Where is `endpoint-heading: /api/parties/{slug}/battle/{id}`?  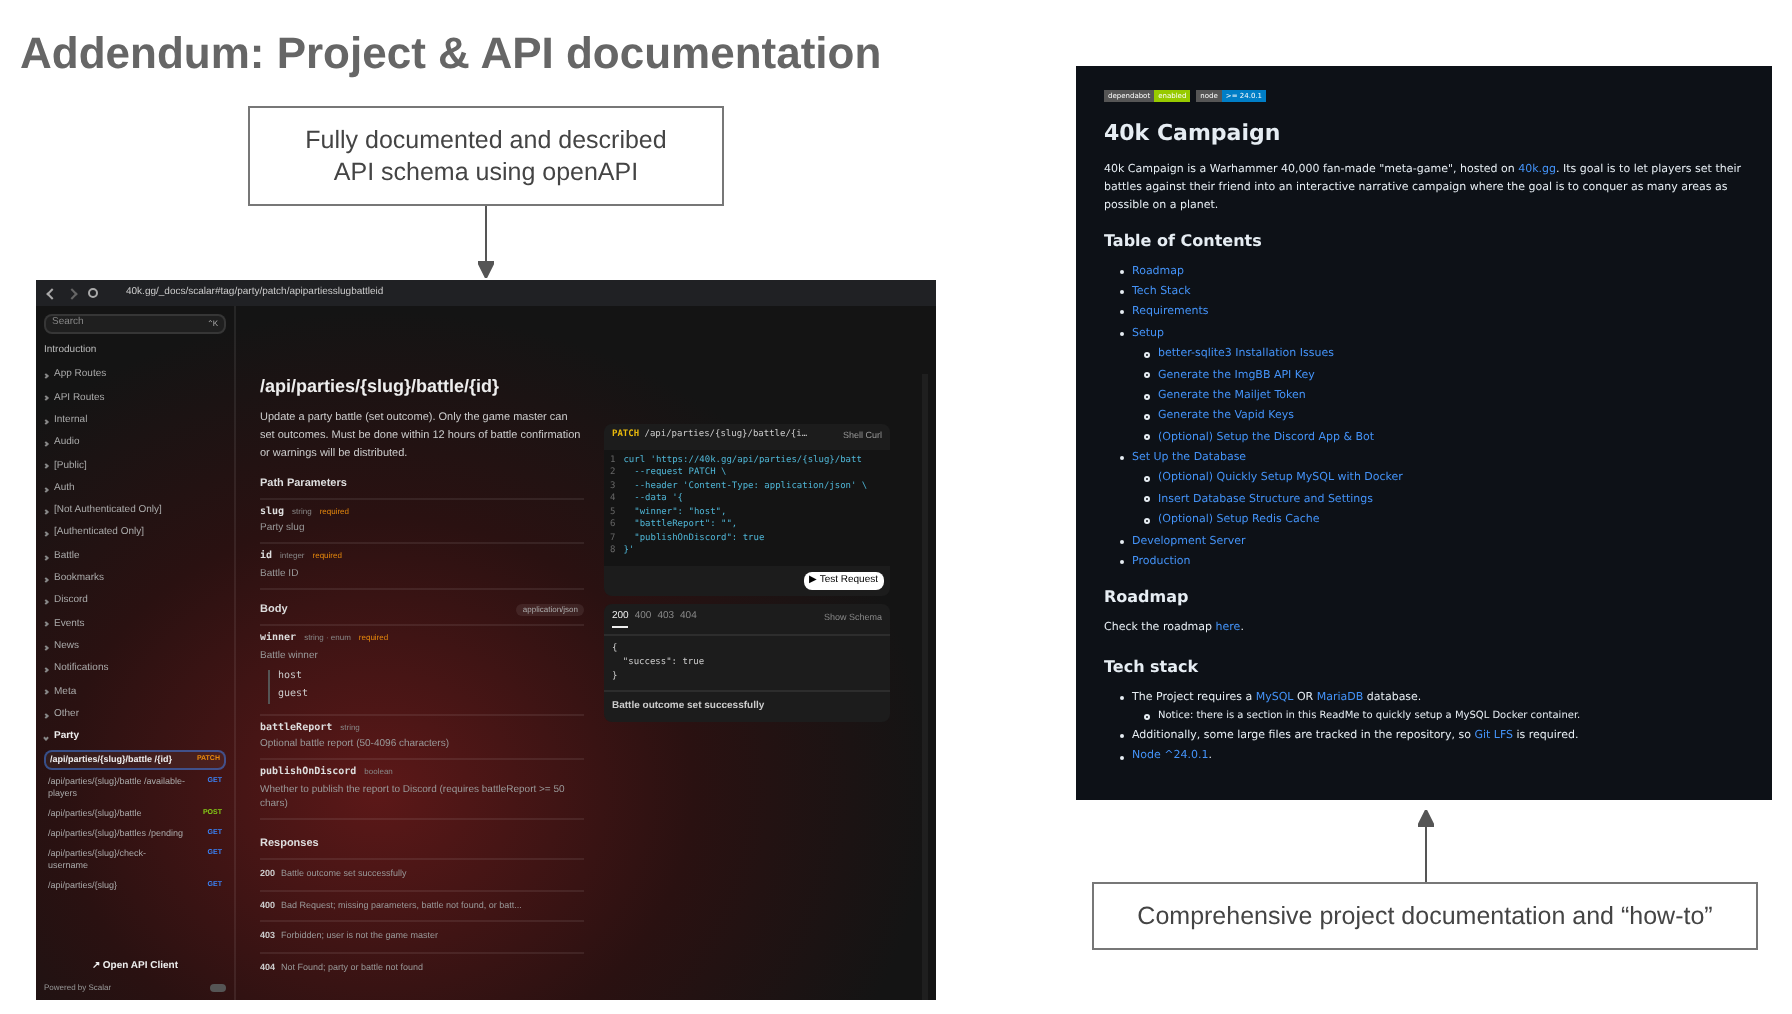 endpoint-heading: /api/parties/{slug}/battle/{id} is located at coordinates (381, 387).